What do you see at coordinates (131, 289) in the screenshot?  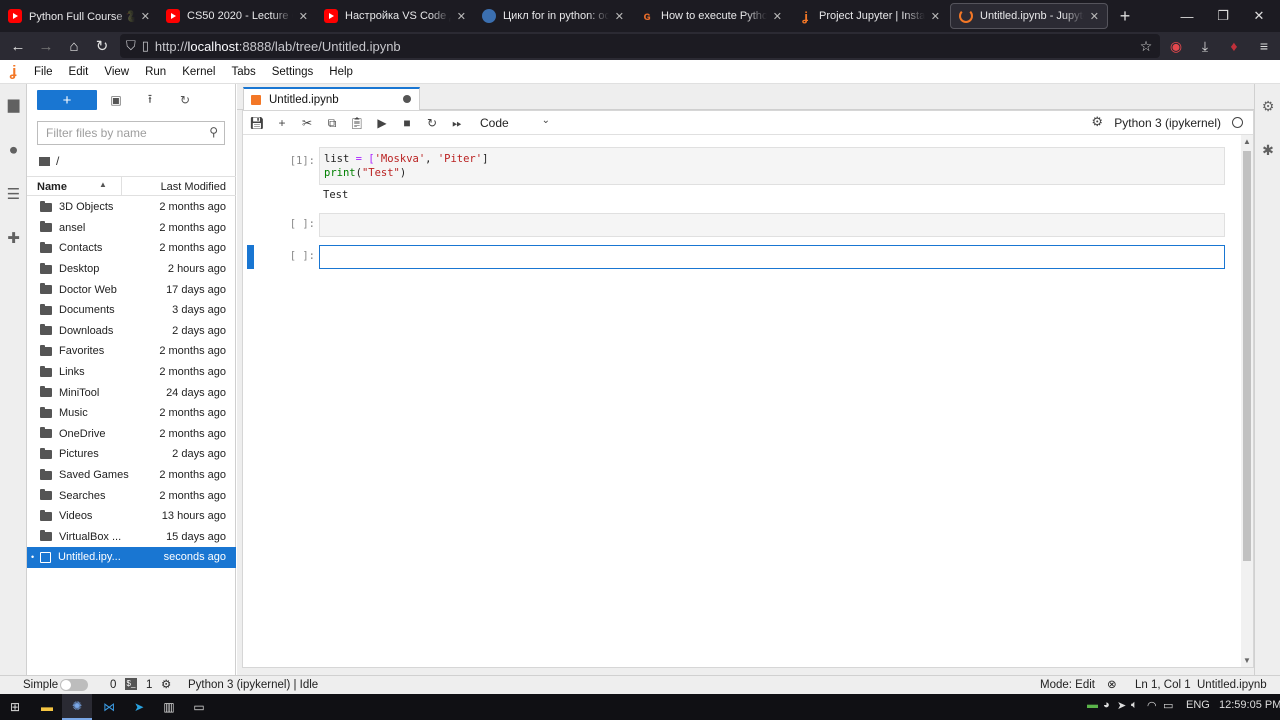 I see `file-row: Doctor Web 17 days ago` at bounding box center [131, 289].